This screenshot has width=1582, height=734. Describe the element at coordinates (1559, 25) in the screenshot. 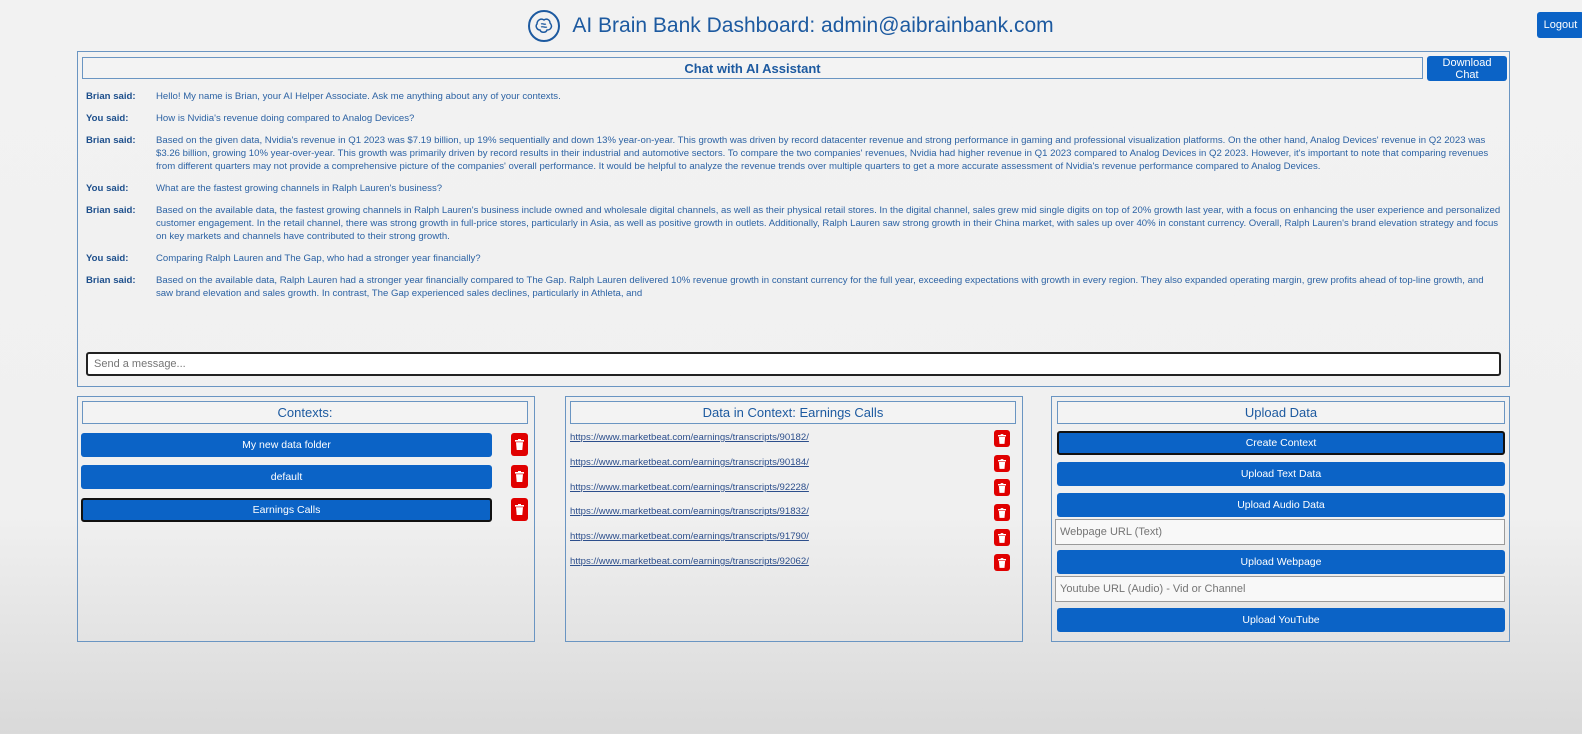

I see `logout-button: Logout` at that location.